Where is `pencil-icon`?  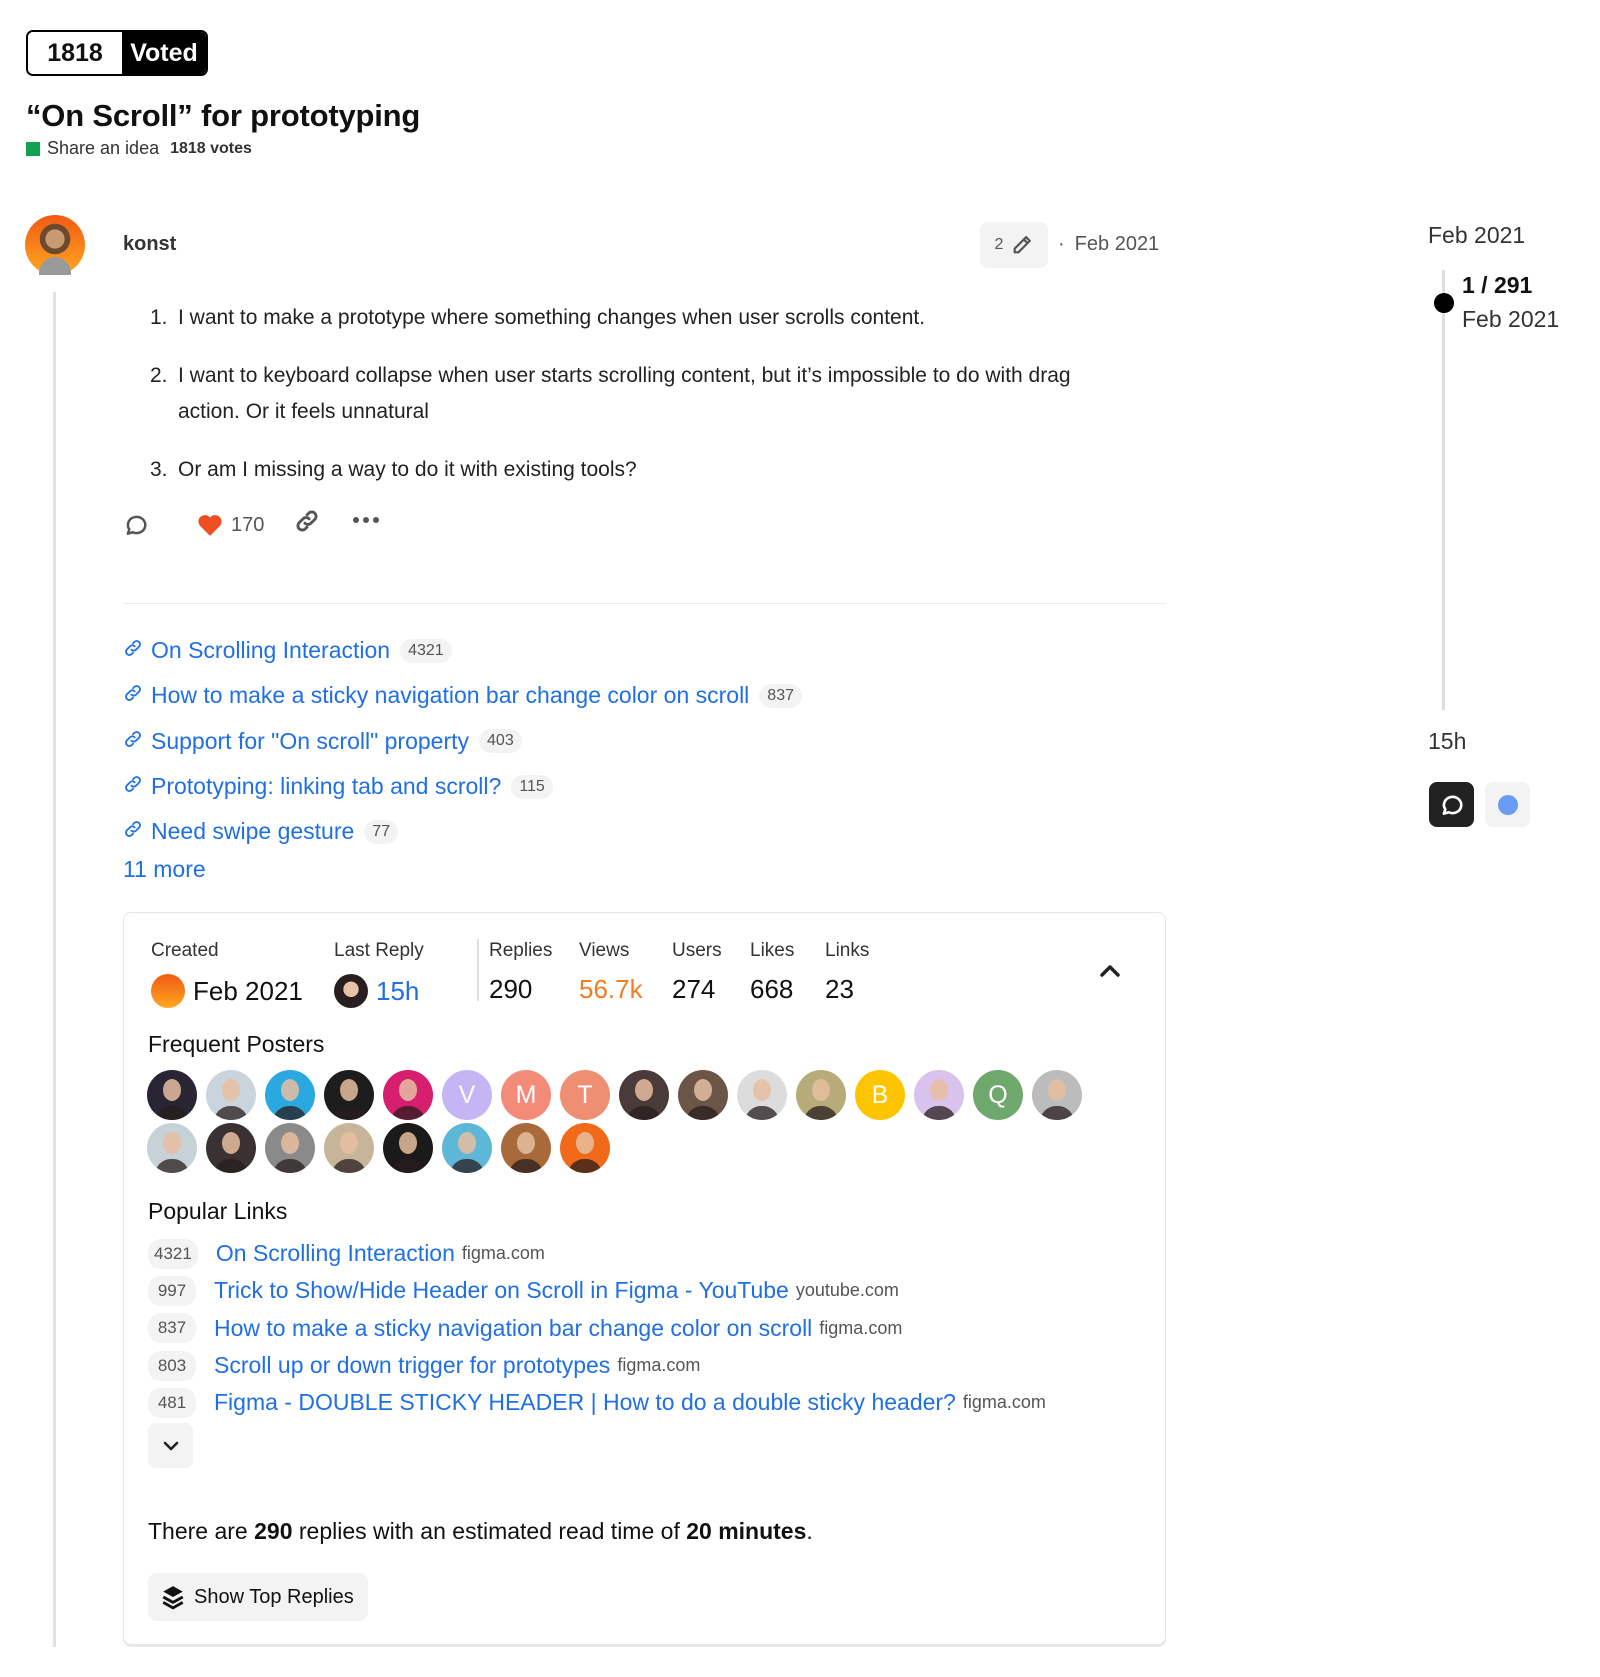 pencil-icon is located at coordinates (1023, 245).